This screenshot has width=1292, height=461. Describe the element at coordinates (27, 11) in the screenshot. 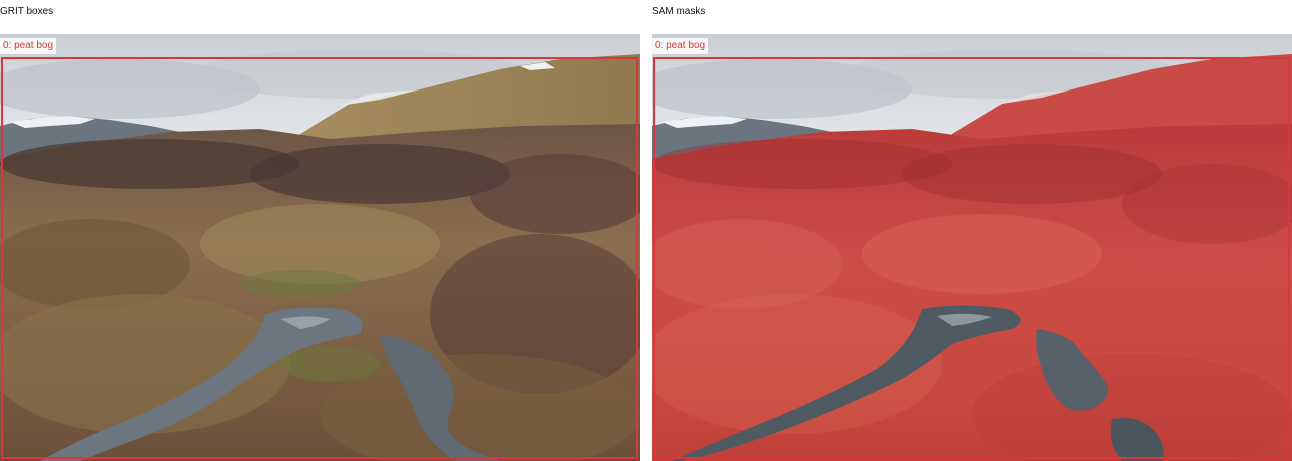

I see `panel-title: GRIT boxes` at that location.